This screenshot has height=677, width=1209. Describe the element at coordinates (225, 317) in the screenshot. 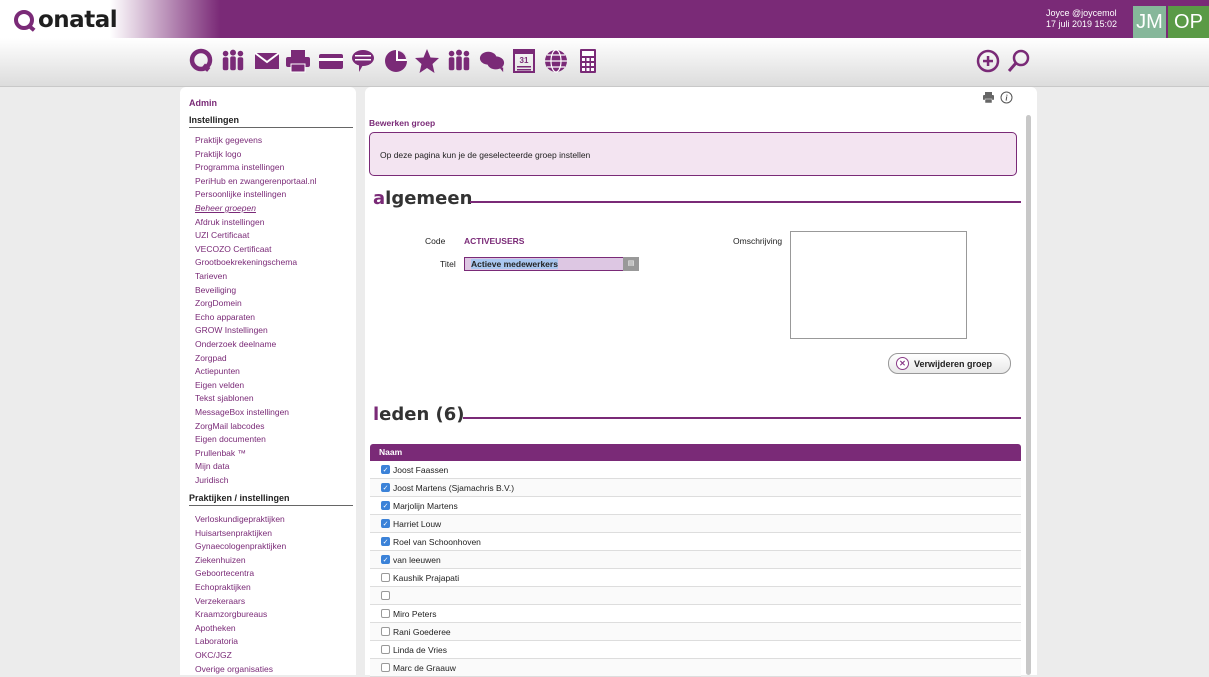

I see `sidebar-link: Echo apparaten` at that location.